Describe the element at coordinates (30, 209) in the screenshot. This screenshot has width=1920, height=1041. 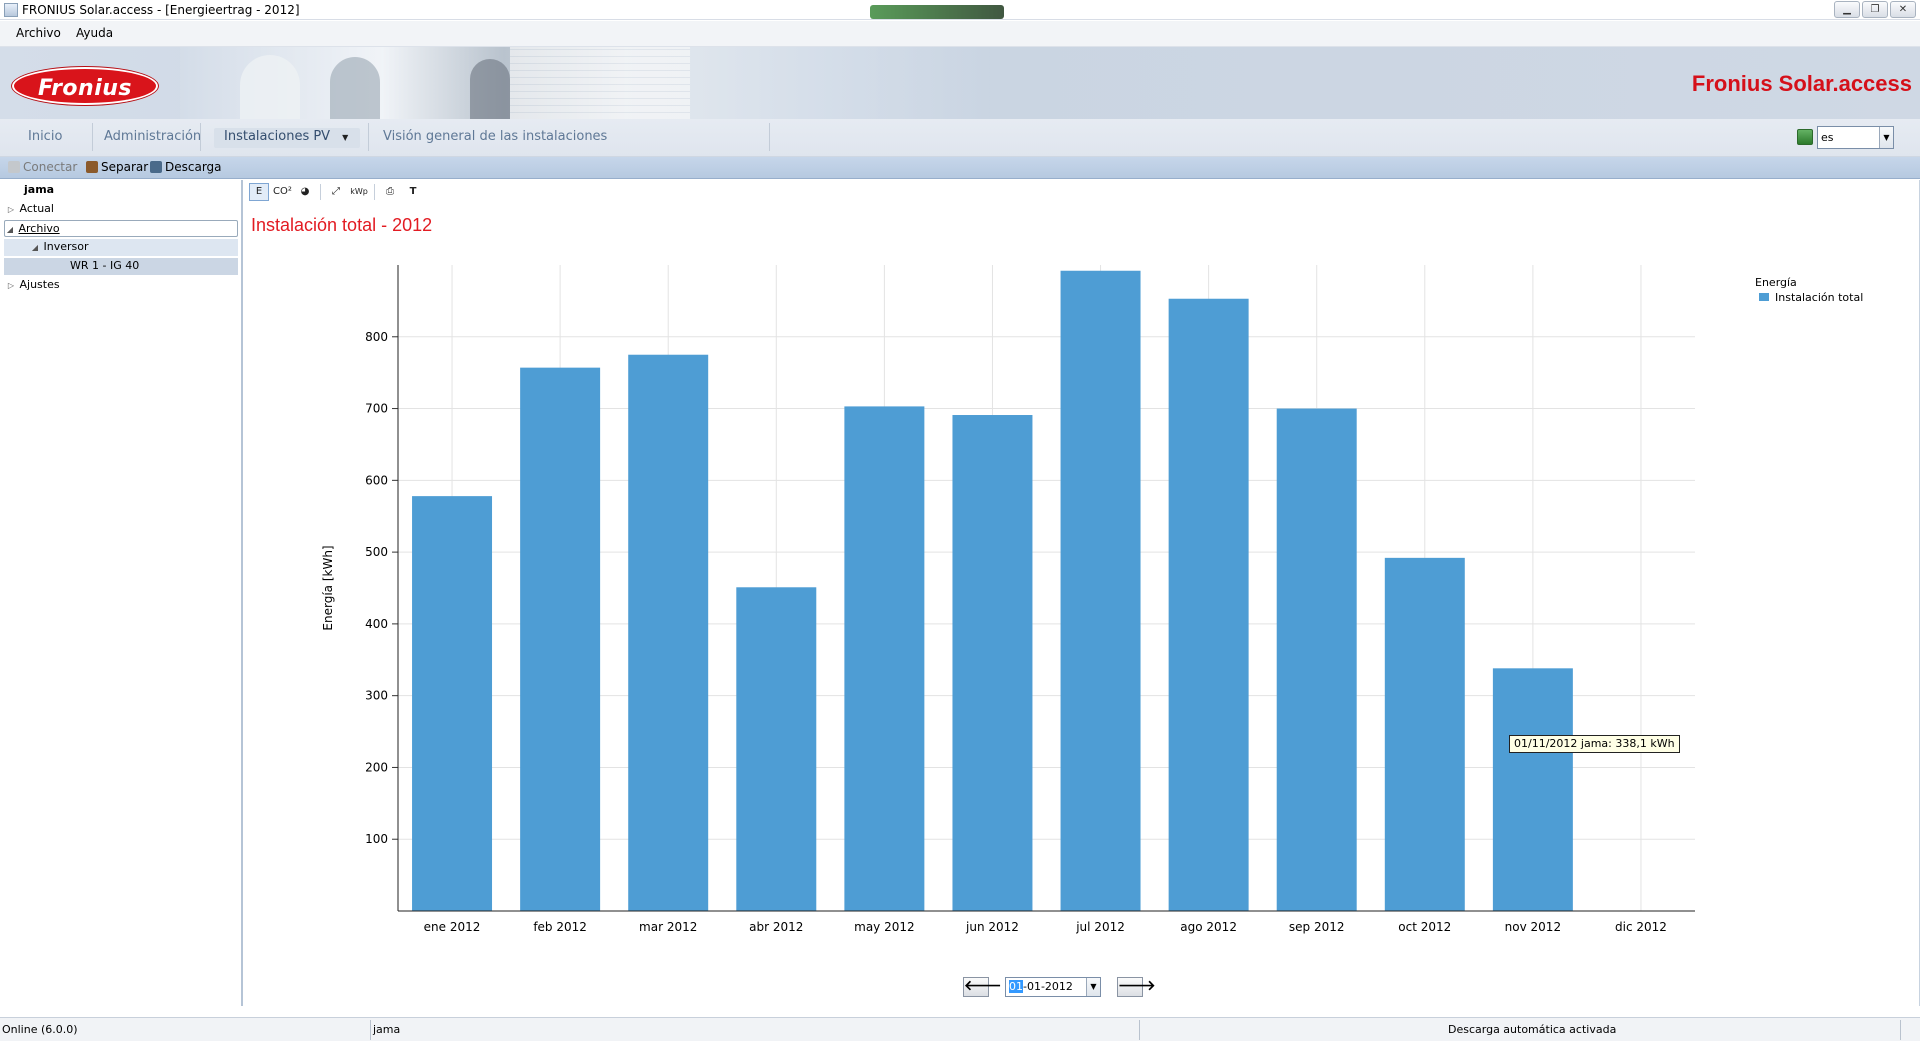
I see `tree-item-actual: ▷ Actual` at that location.